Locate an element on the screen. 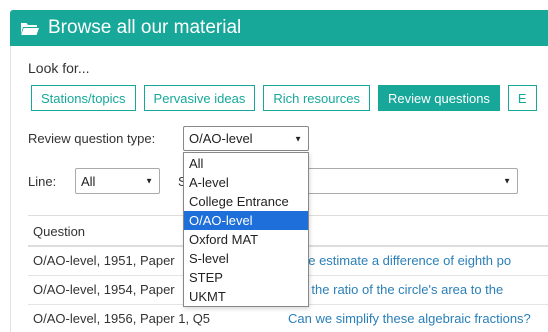 The height and width of the screenshot is (332, 548). option-s-level: S-level is located at coordinates (246, 258).